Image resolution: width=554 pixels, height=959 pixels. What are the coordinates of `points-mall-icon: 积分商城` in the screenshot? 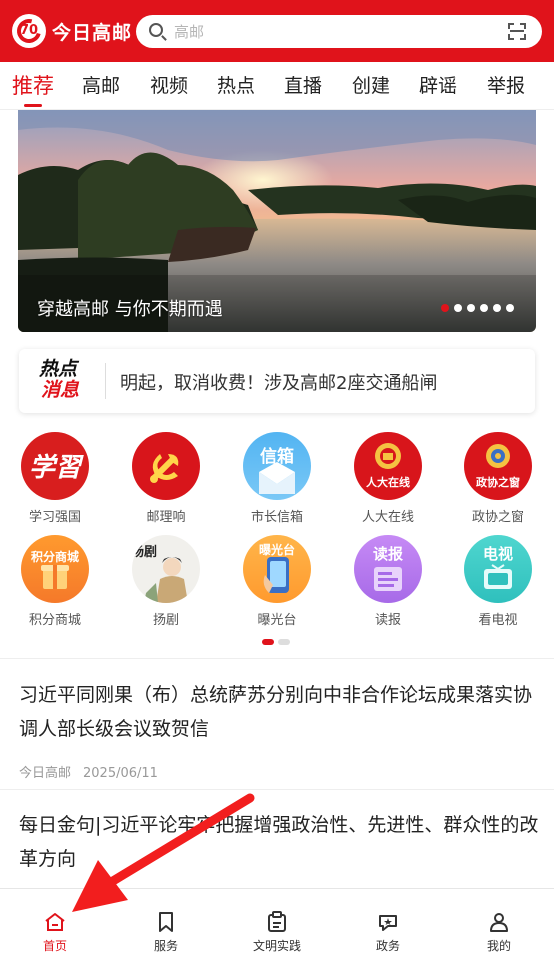 It's located at (55, 569).